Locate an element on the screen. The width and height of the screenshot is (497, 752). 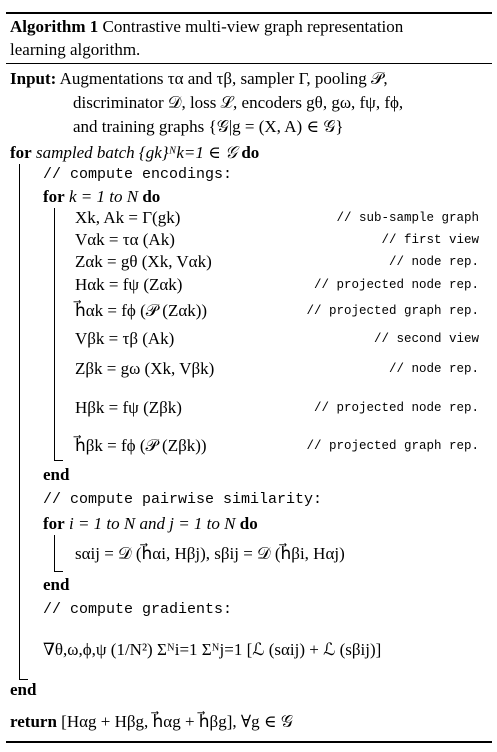
for-k-line: for k = 1 to N do is located at coordinates (101, 197).